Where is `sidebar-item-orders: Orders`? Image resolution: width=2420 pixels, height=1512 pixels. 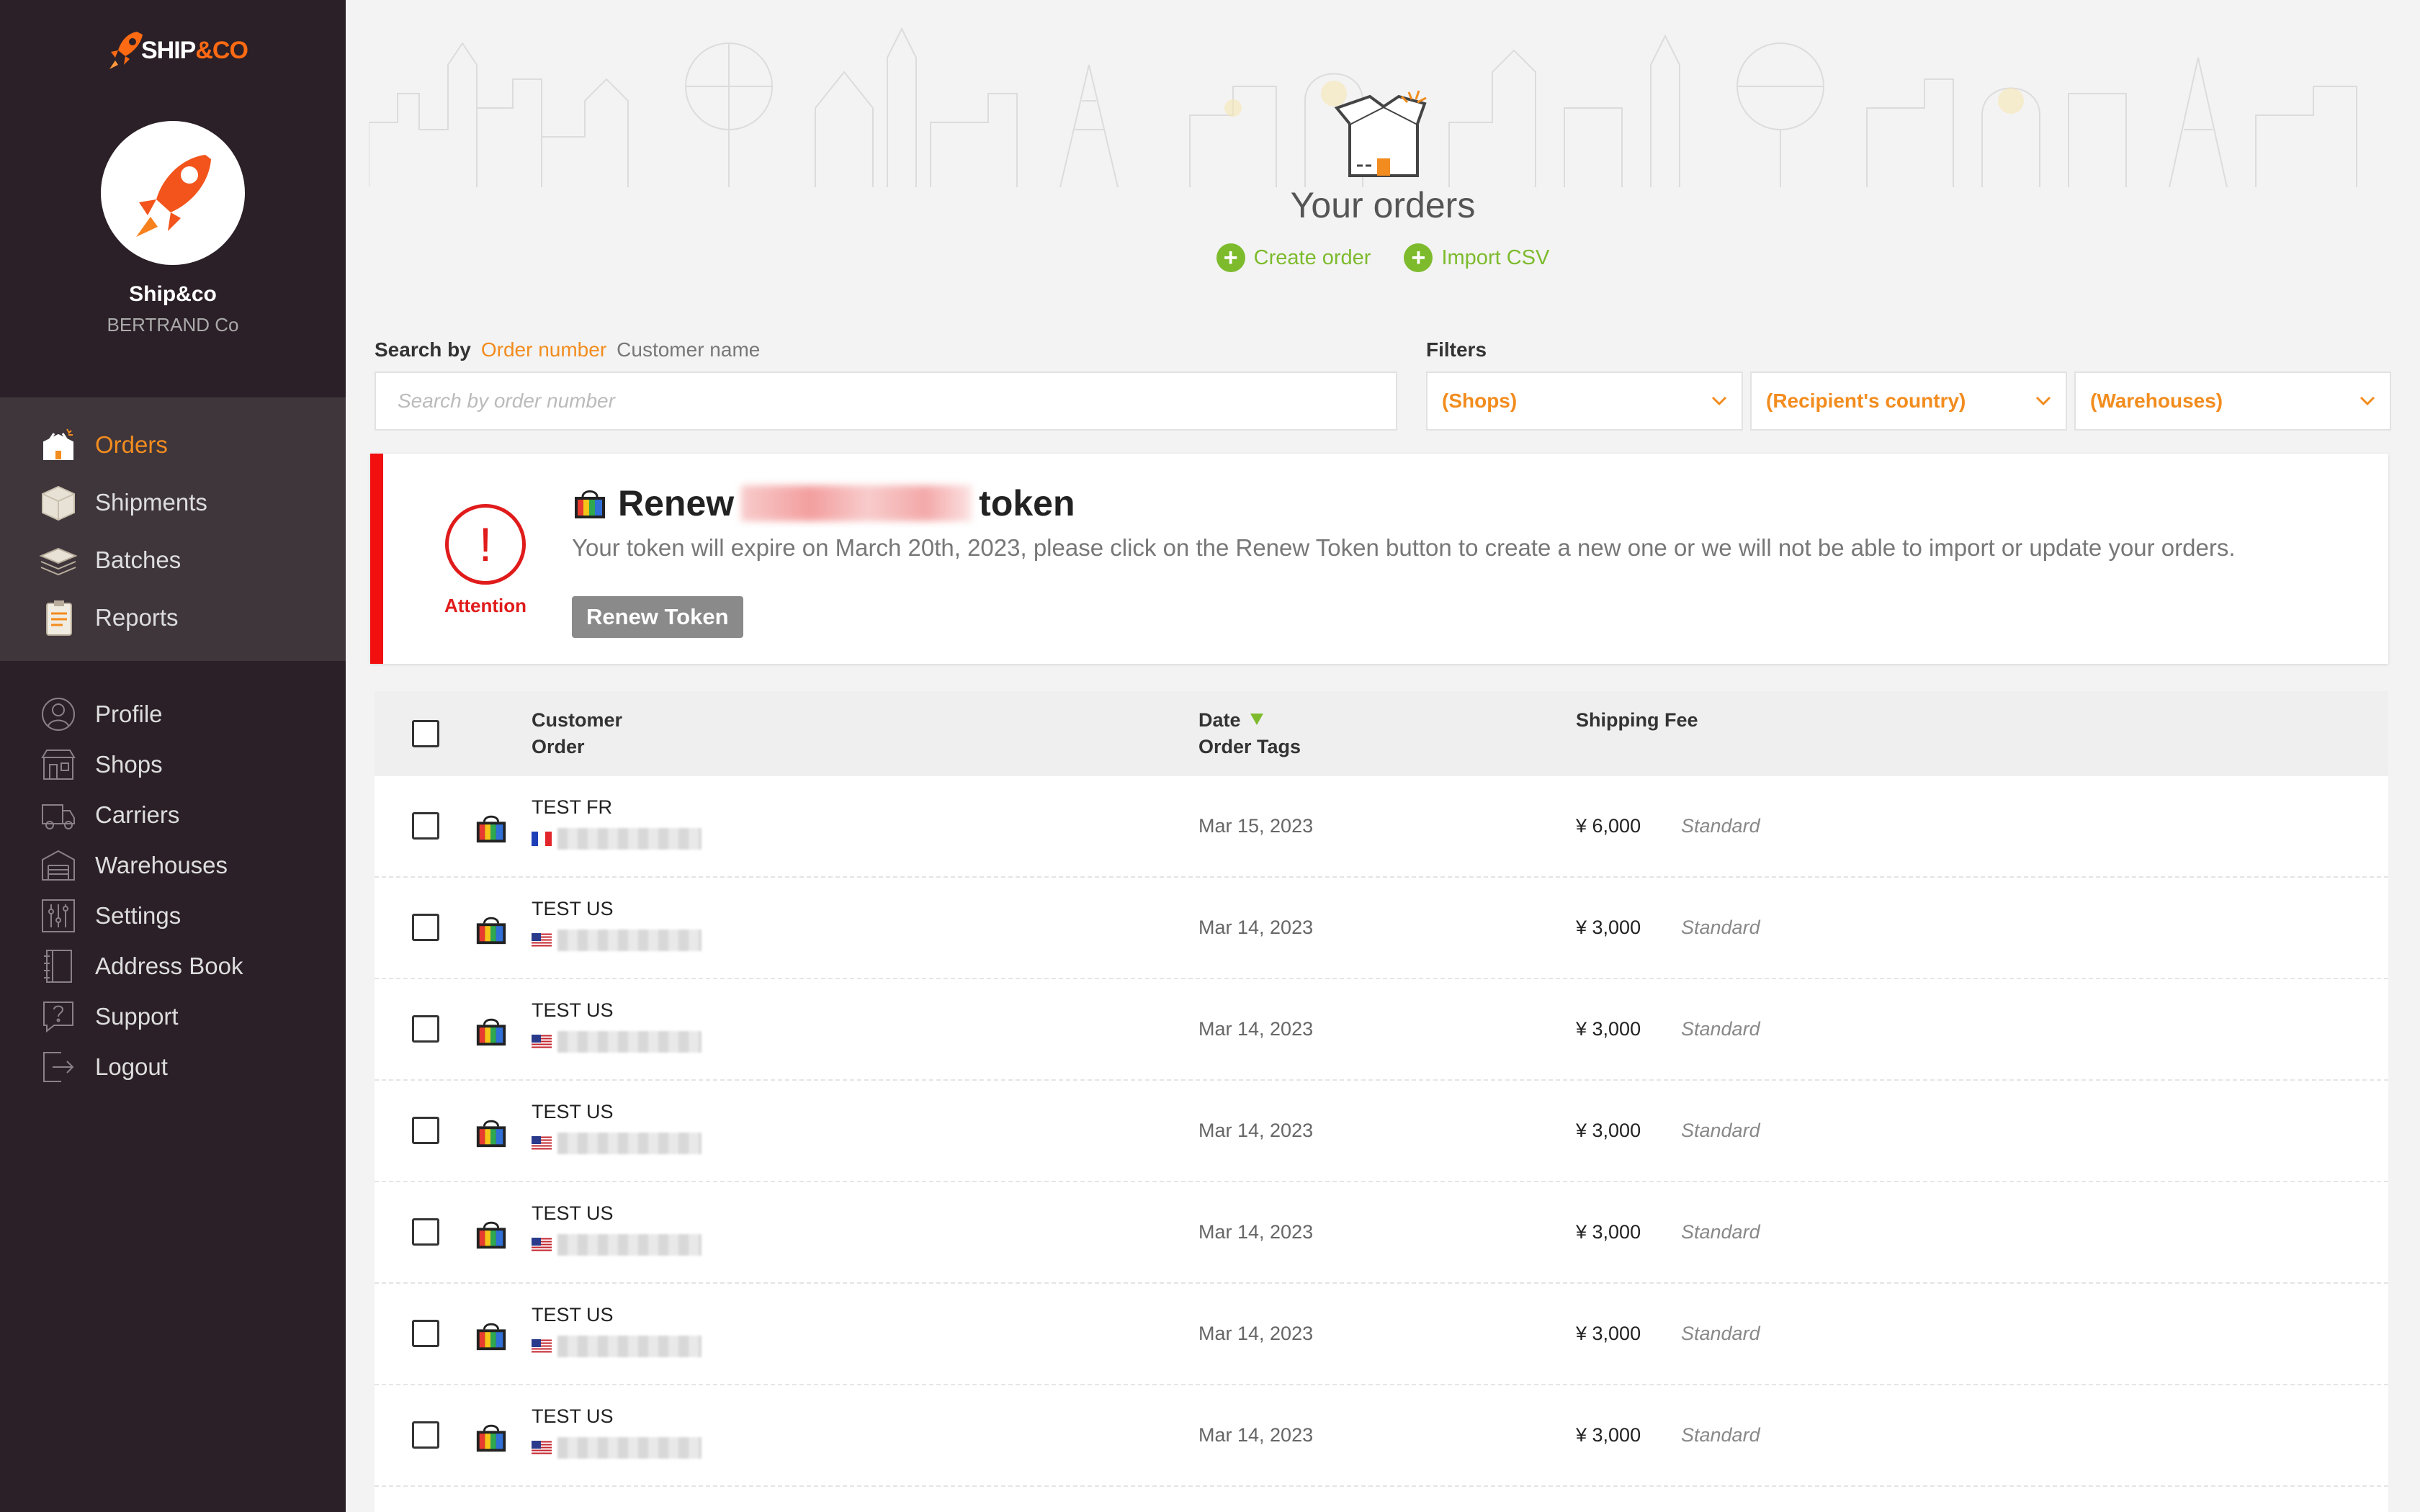 sidebar-item-orders: Orders is located at coordinates (173, 445).